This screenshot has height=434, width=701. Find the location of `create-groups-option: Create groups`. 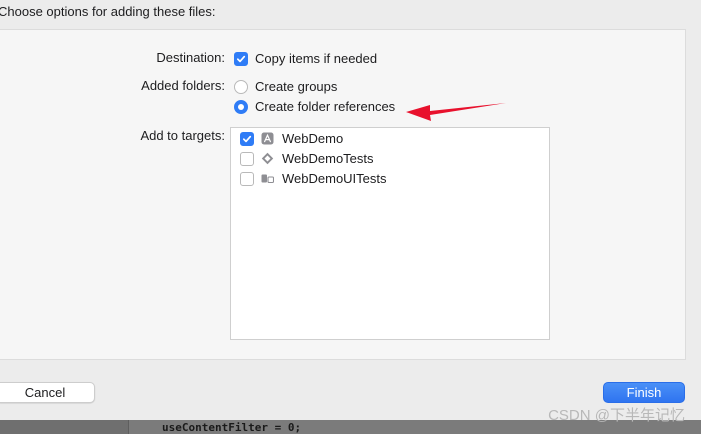

create-groups-option: Create groups is located at coordinates (285, 86).